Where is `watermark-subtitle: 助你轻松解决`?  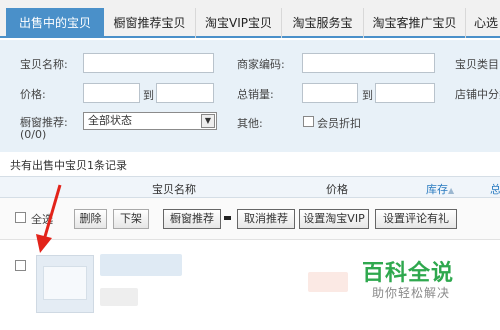
watermark-subtitle: 助你轻松解决 is located at coordinates (411, 293).